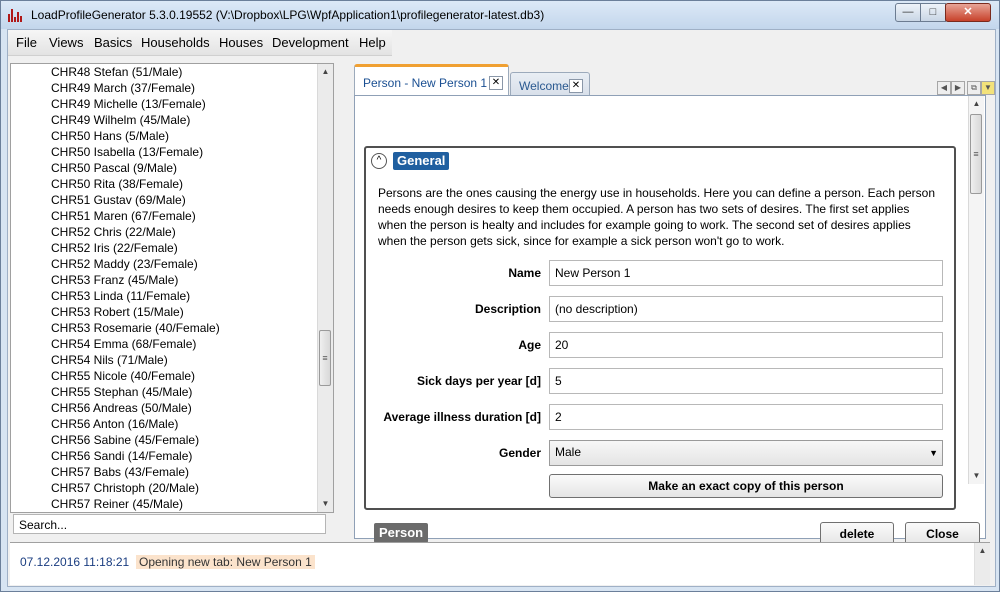 The width and height of the screenshot is (1000, 592). I want to click on person-list-item: CHR52 Iris (22/Female), so click(181, 248).